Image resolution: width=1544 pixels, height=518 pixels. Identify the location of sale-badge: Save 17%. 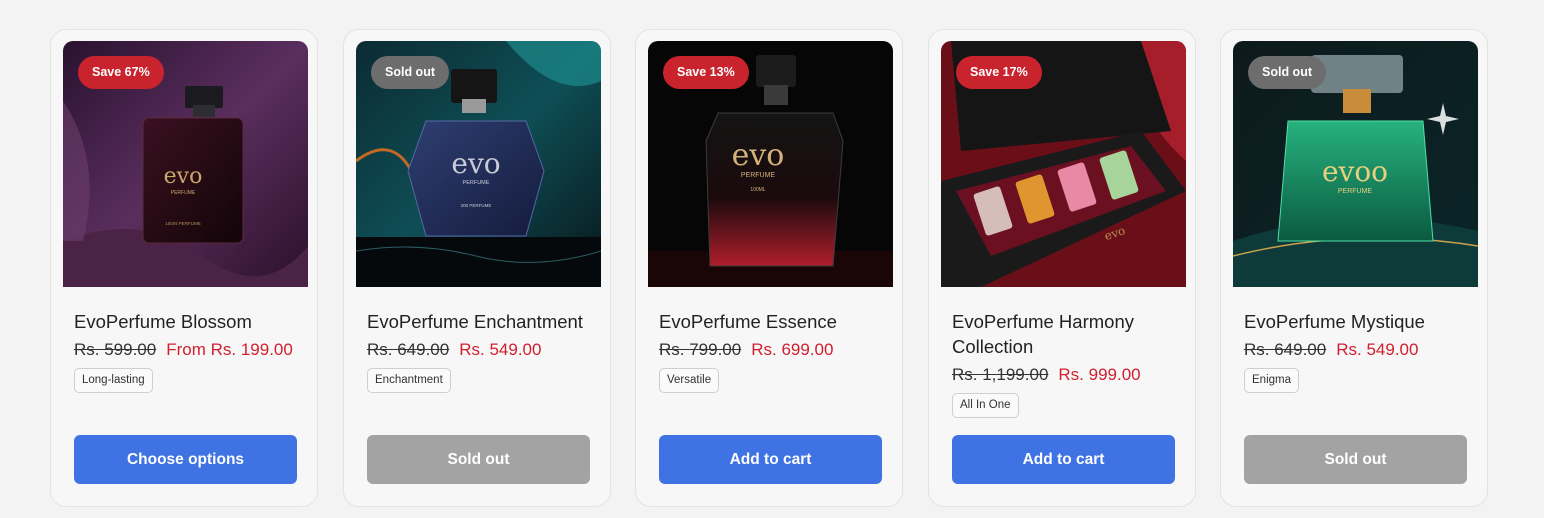
(999, 72).